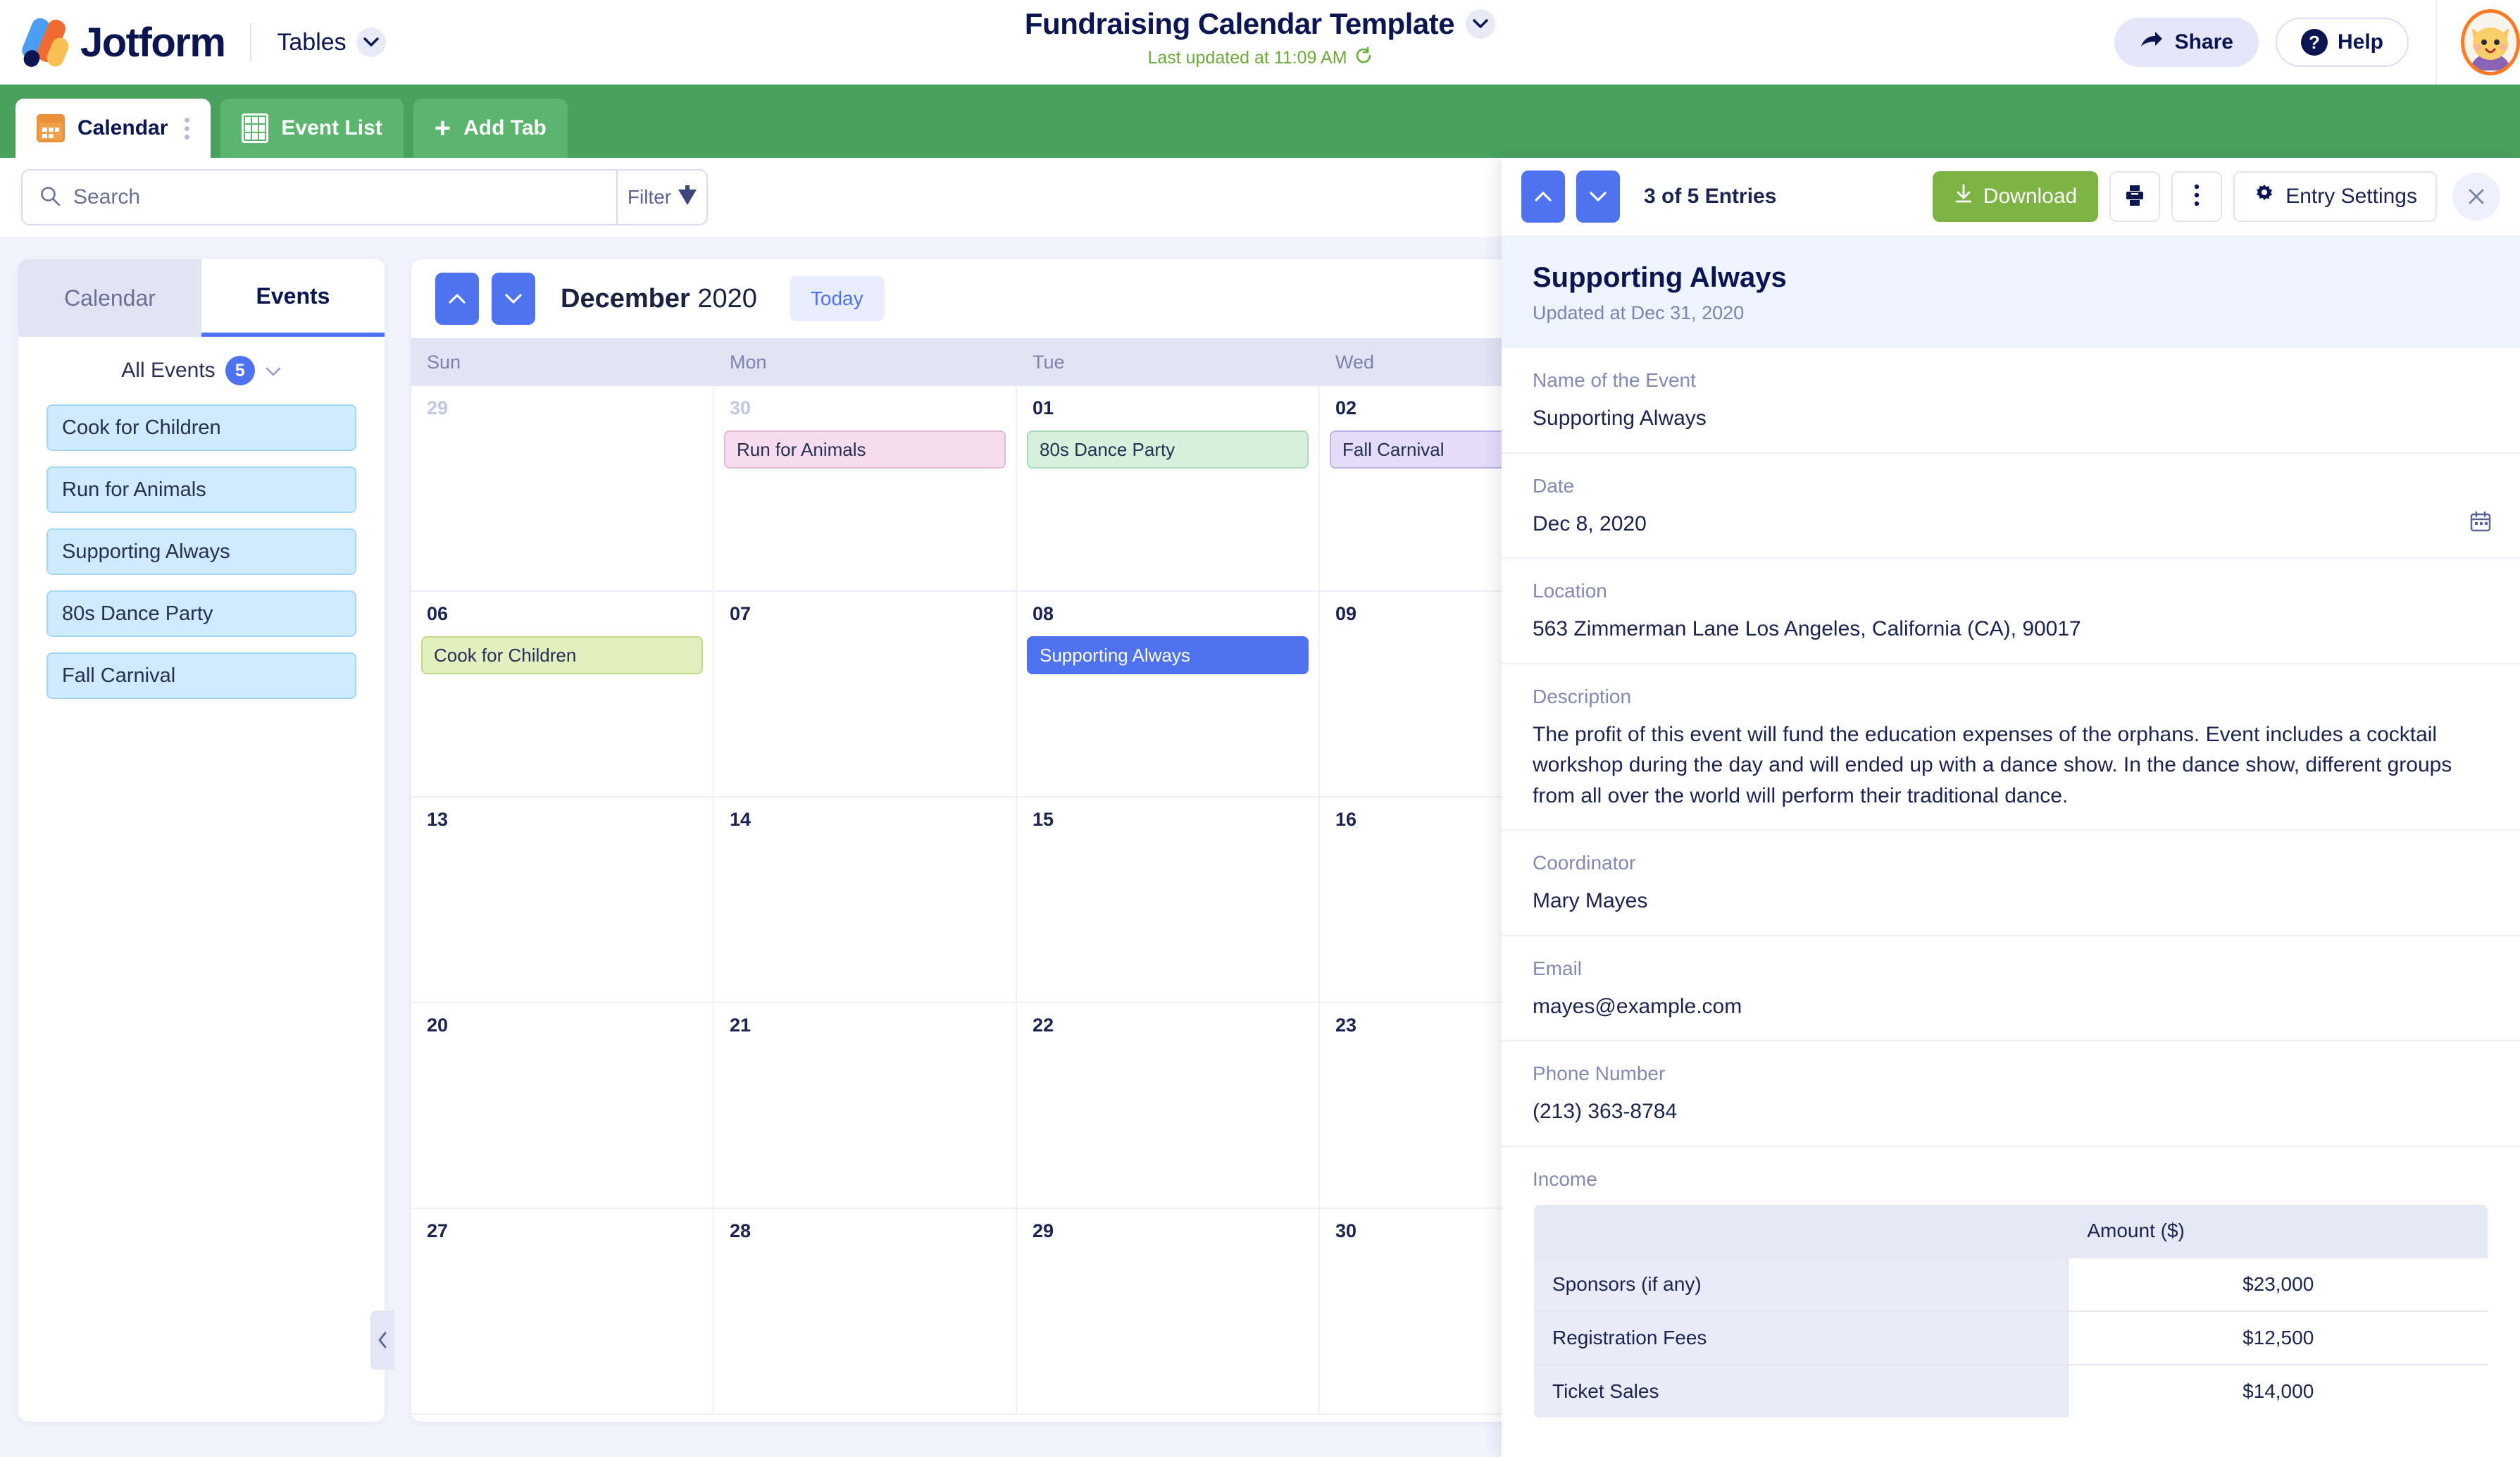 This screenshot has width=2520, height=1457. Describe the element at coordinates (2335, 197) in the screenshot. I see `entry-settings-button: Entry Settings` at that location.